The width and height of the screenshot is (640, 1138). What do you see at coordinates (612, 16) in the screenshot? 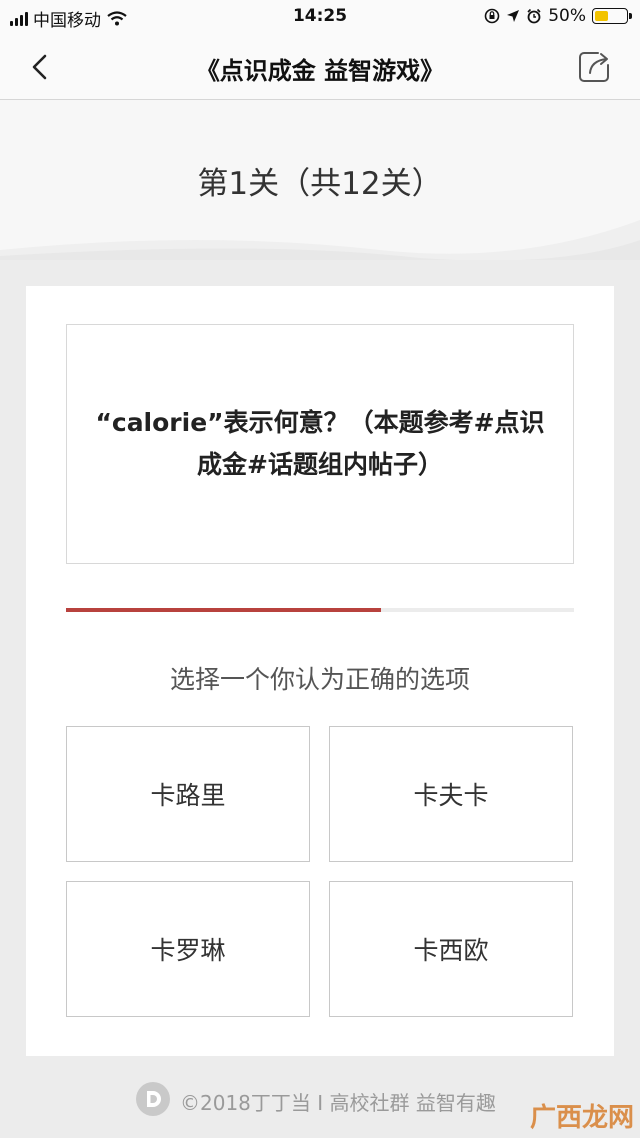
I see `battery-icon` at bounding box center [612, 16].